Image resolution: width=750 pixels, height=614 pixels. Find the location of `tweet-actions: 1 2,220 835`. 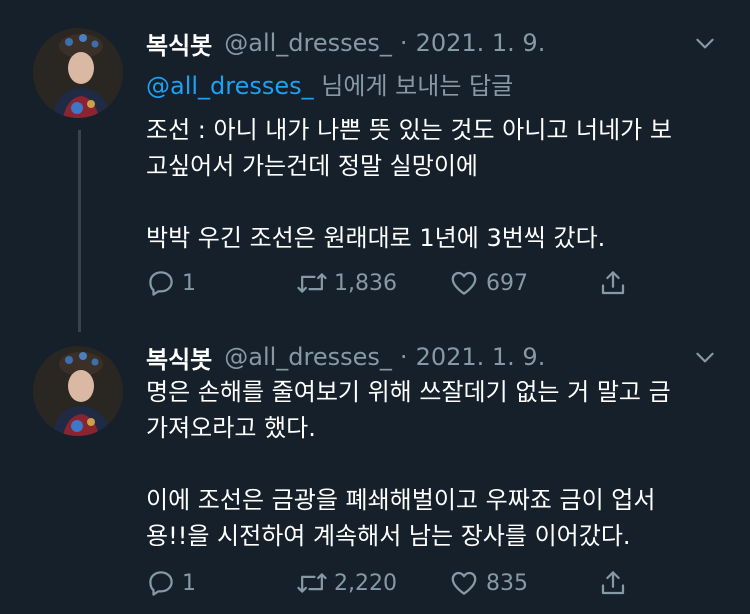

tweet-actions: 1 2,220 835 is located at coordinates (396, 583).